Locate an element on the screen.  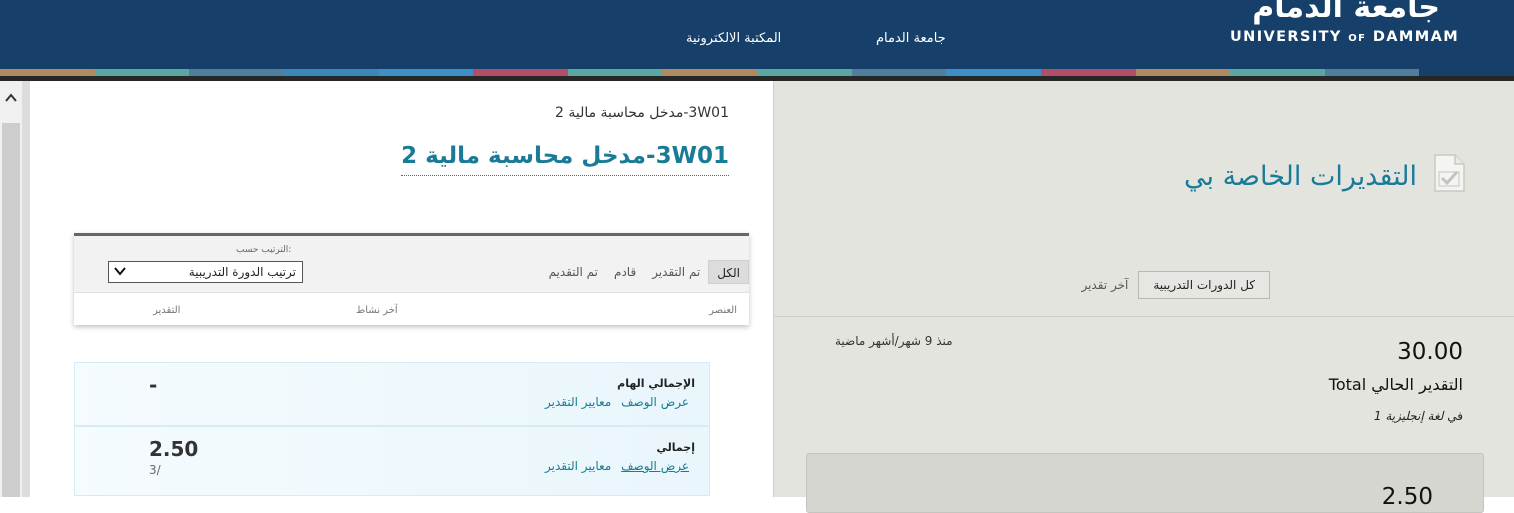
course-reference-prefix: في is located at coordinates (1455, 416).